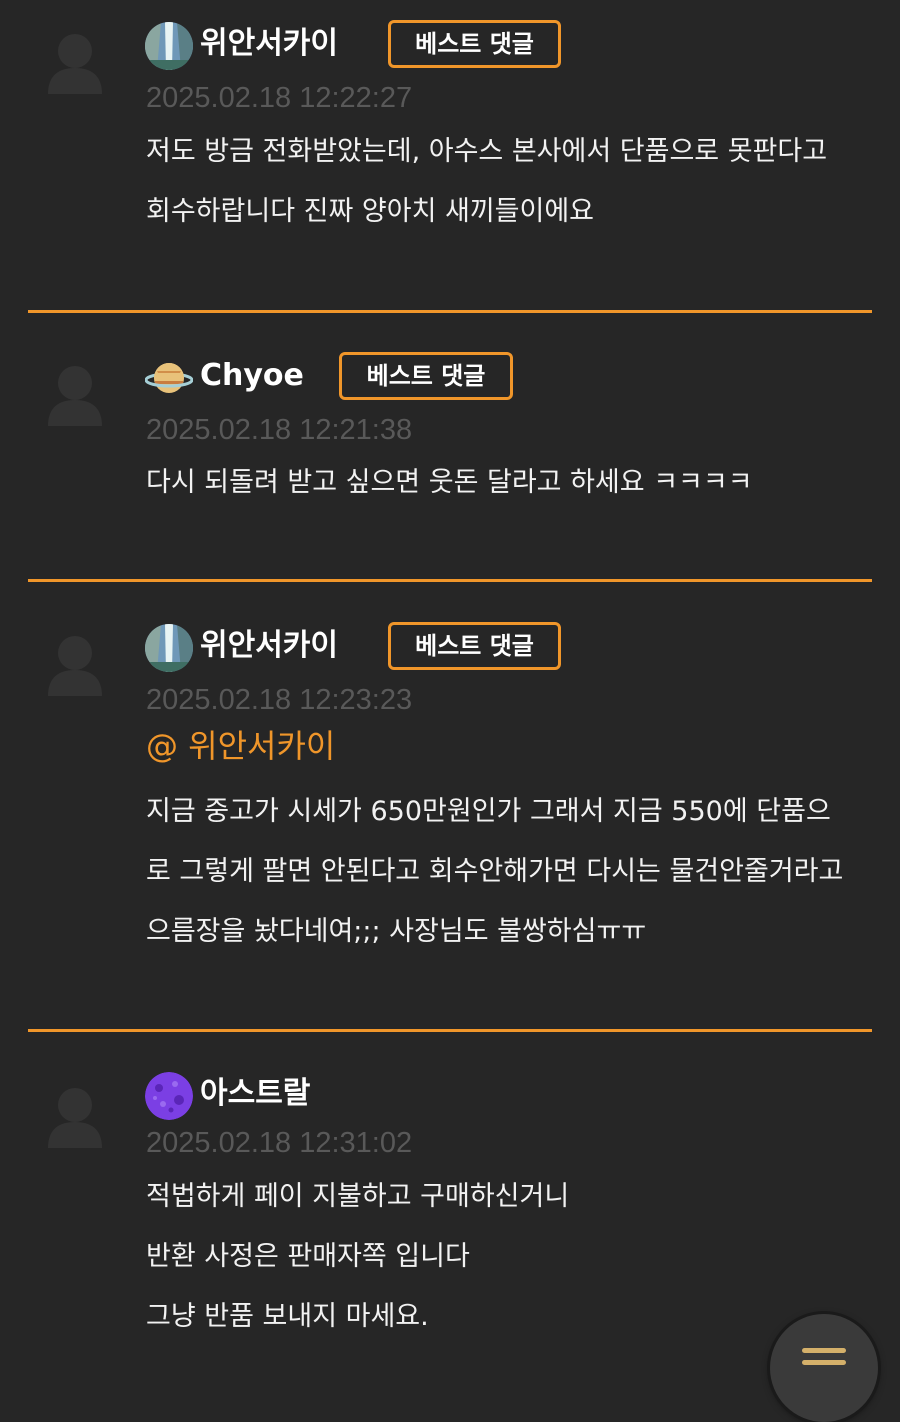 This screenshot has width=900, height=1422. I want to click on comment-text-line: 로 그렇게 팔면 안된다고 회수안해가면 다시는 물건안줄거라고, so click(495, 871).